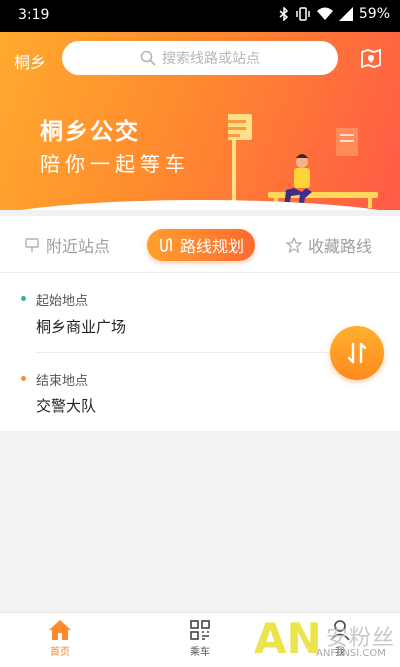 The width and height of the screenshot is (400, 667). I want to click on start-dot, so click(23, 298).